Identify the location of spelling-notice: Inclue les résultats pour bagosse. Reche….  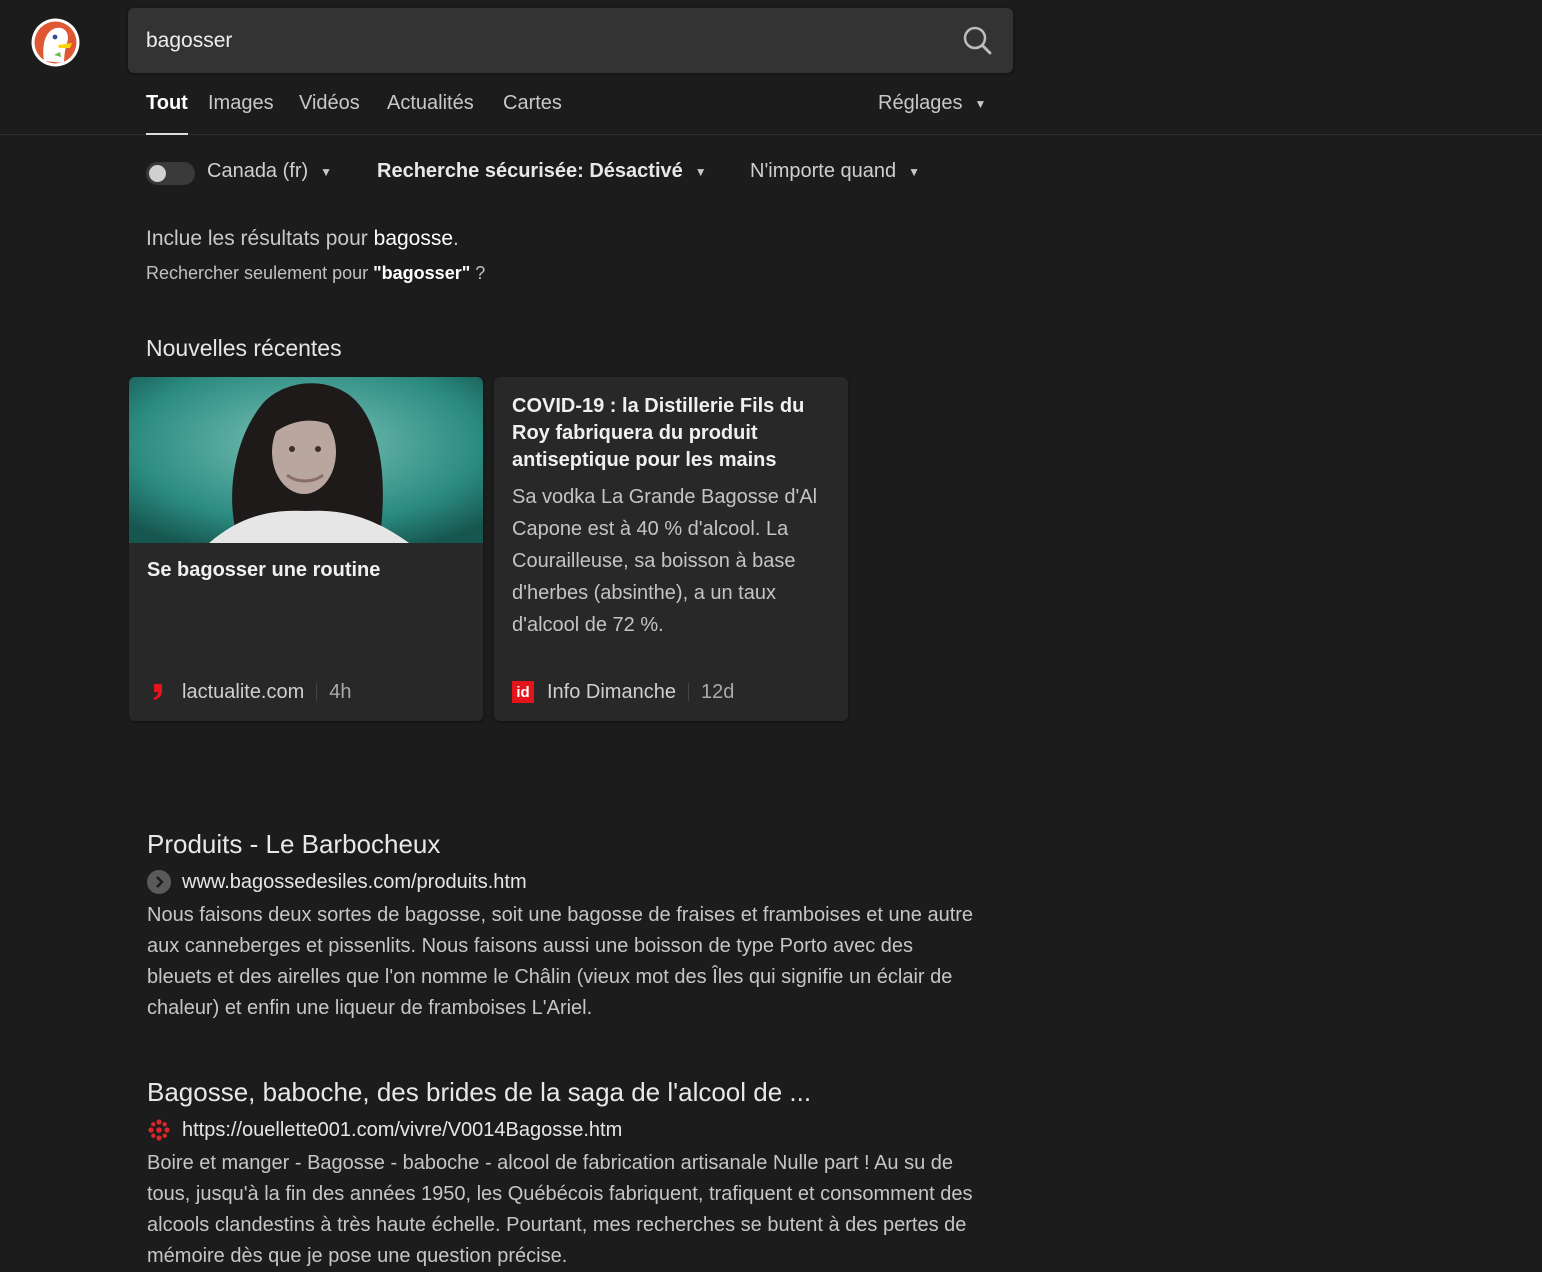
(315, 255).